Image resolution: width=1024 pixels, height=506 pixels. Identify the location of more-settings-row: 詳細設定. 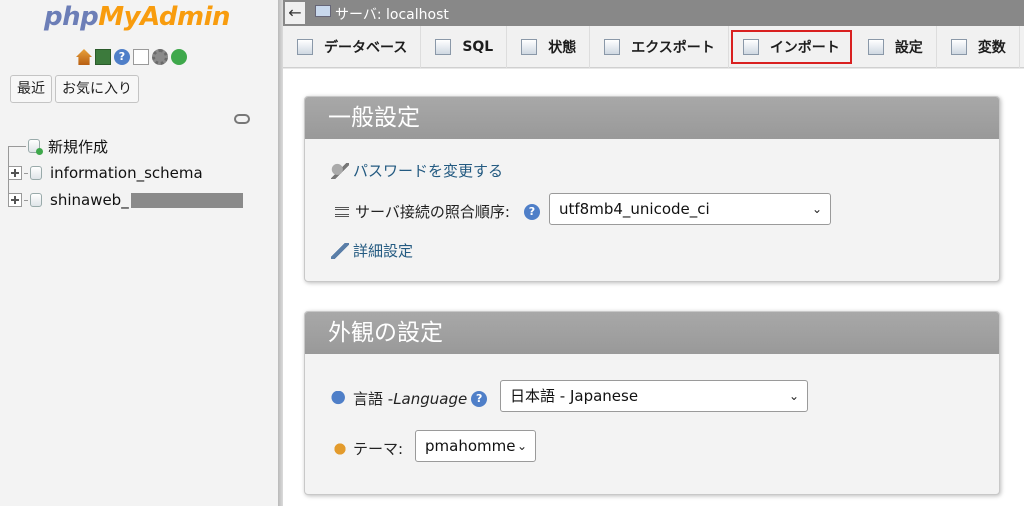
(372, 250).